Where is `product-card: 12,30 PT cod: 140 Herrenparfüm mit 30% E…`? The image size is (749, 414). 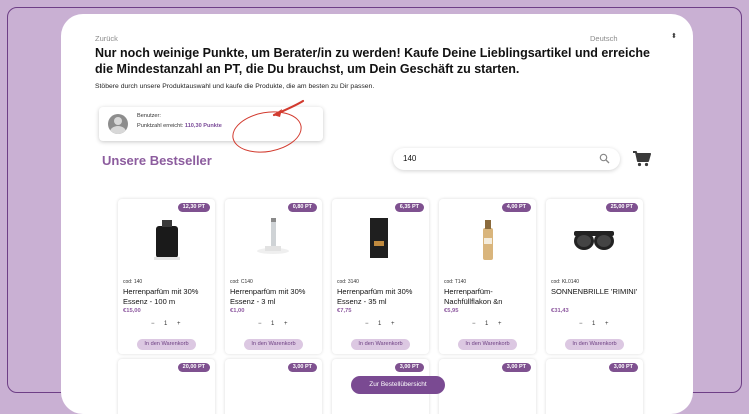
product-card: 12,30 PT cod: 140 Herrenparfüm mit 30% E… is located at coordinates (166, 276).